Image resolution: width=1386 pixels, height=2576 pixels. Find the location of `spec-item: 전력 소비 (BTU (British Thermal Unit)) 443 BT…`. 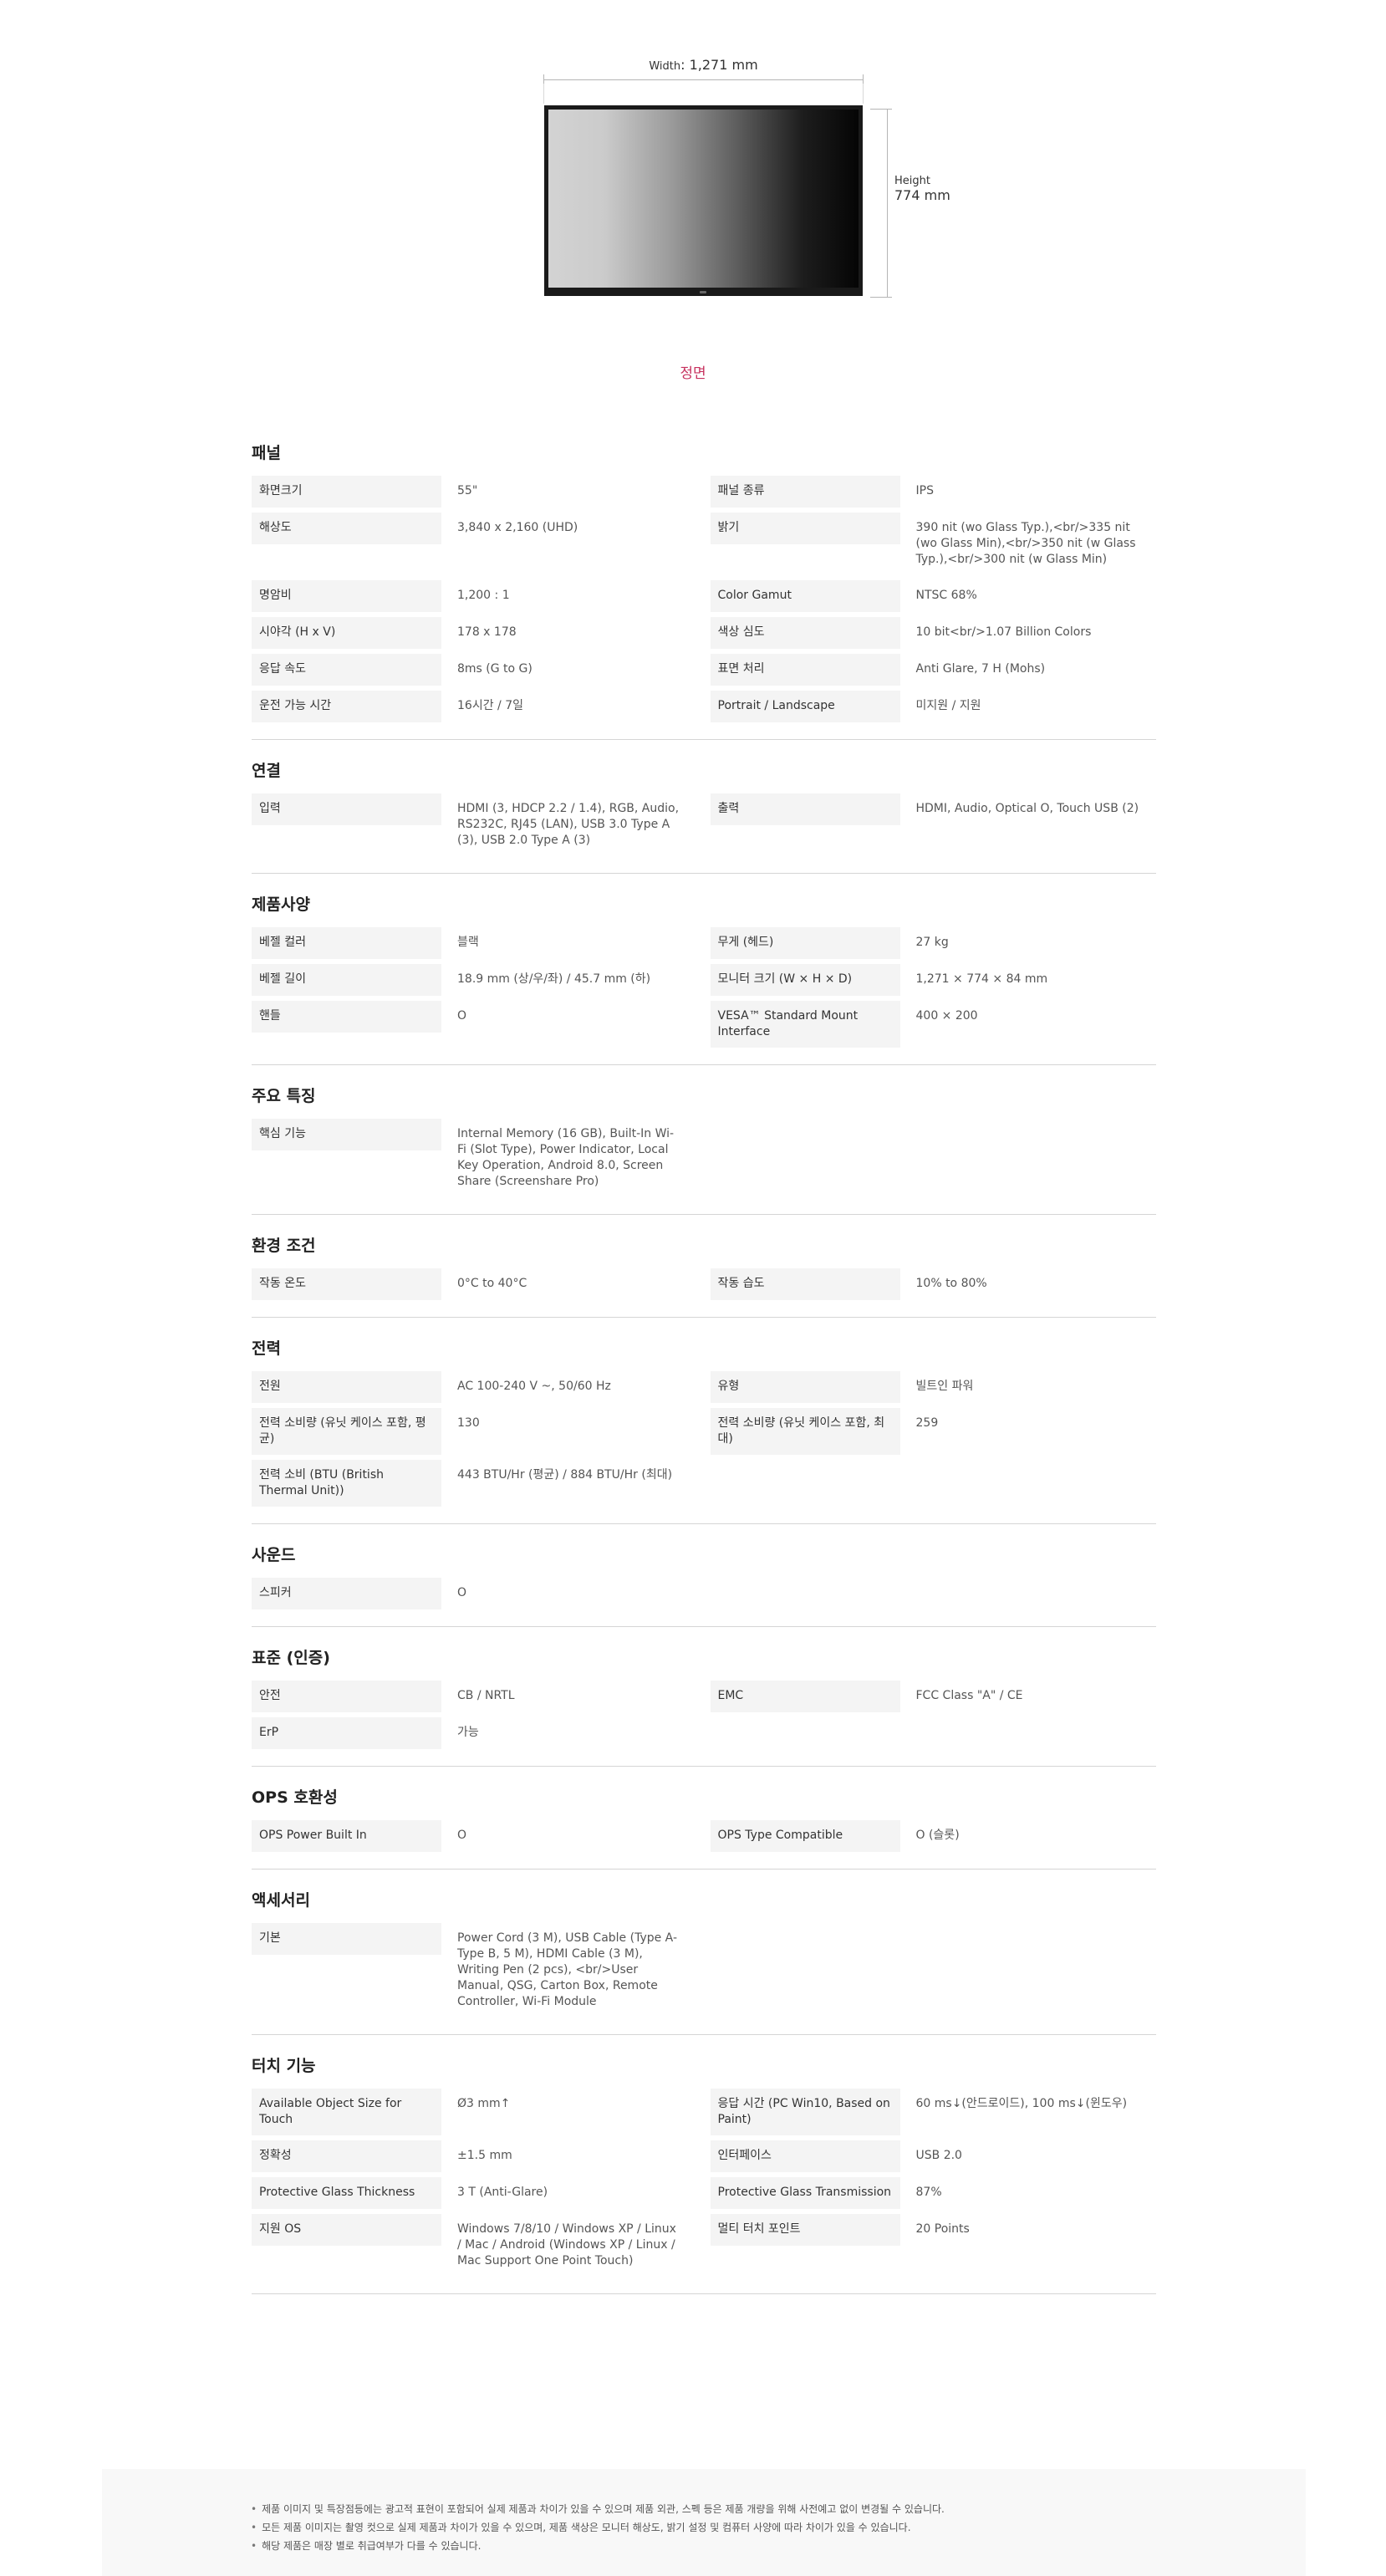

spec-item: 전력 소비 (BTU (British Thermal Unit)) 443 BT… is located at coordinates (475, 1483).